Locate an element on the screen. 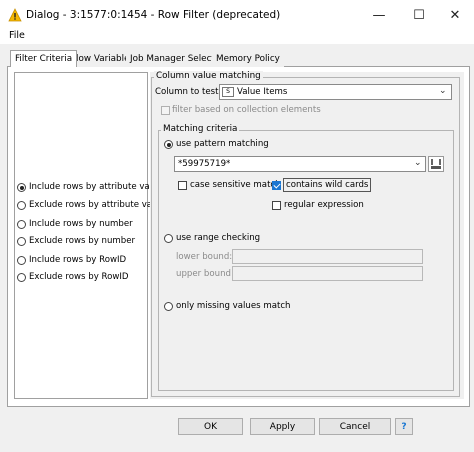  regular-expression-label: regular expression is located at coordinates (324, 205).